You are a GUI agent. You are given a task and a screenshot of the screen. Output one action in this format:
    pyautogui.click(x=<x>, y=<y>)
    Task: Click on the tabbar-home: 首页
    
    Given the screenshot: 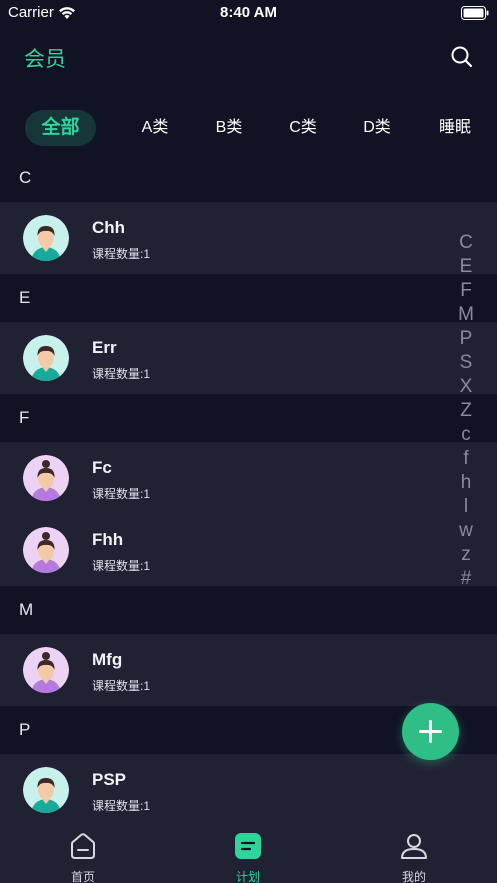 What is the action you would take?
    pyautogui.click(x=83, y=853)
    